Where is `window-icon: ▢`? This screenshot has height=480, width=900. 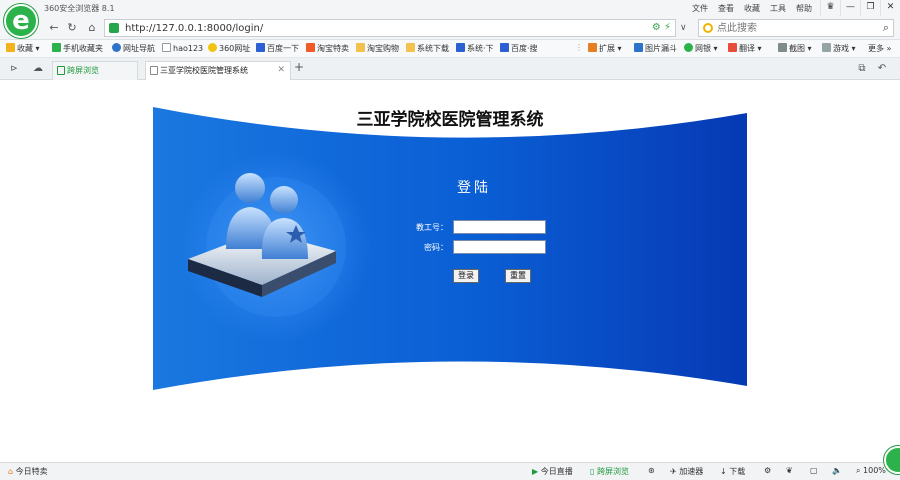 window-icon: ▢ is located at coordinates (814, 470).